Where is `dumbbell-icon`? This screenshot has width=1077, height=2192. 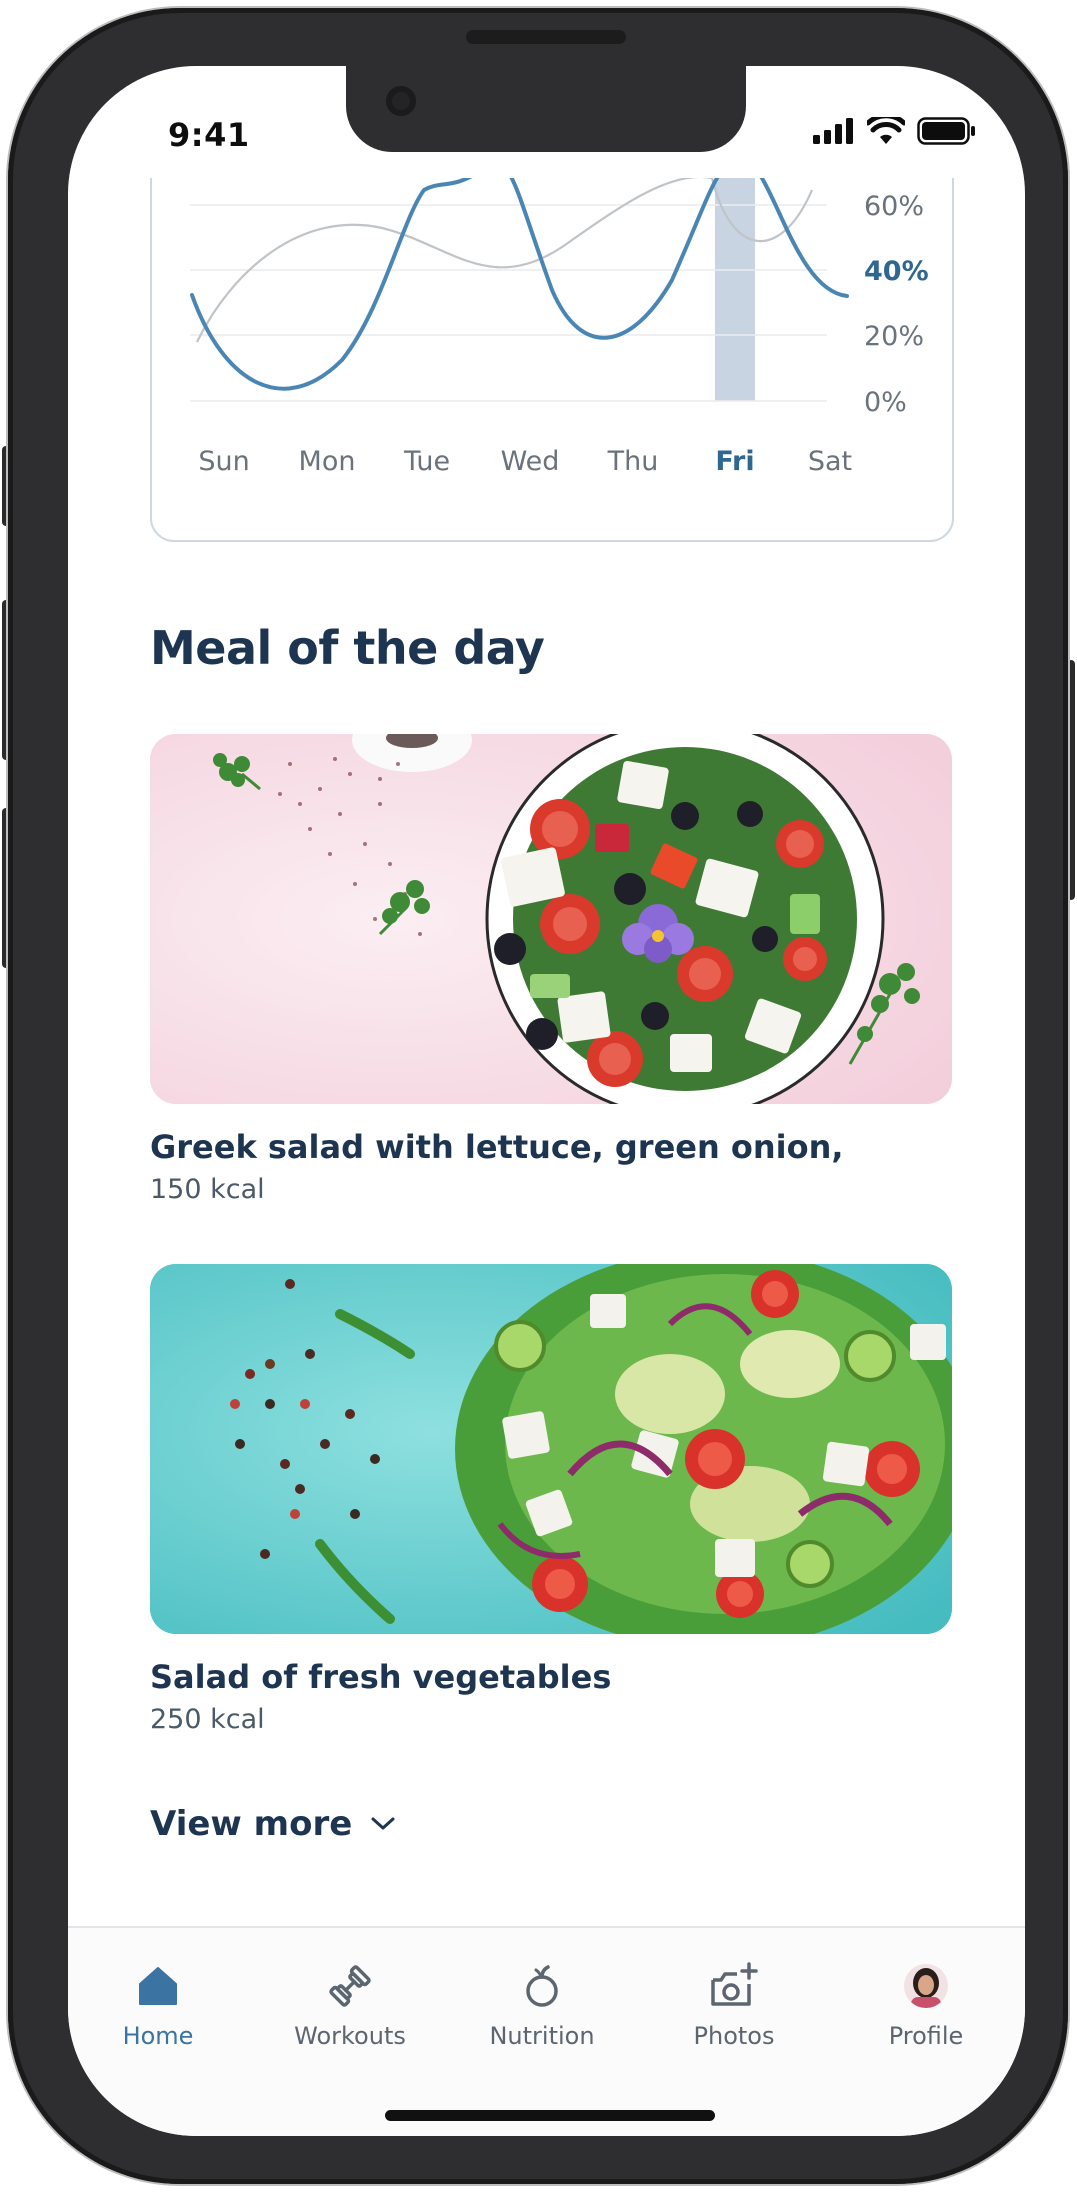 dumbbell-icon is located at coordinates (350, 1986).